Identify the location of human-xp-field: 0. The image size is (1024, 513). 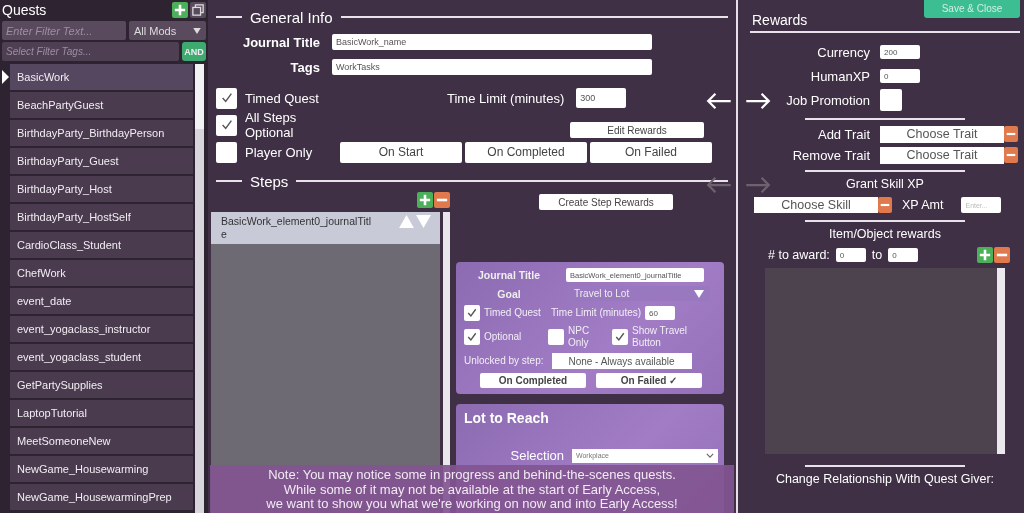
(900, 76).